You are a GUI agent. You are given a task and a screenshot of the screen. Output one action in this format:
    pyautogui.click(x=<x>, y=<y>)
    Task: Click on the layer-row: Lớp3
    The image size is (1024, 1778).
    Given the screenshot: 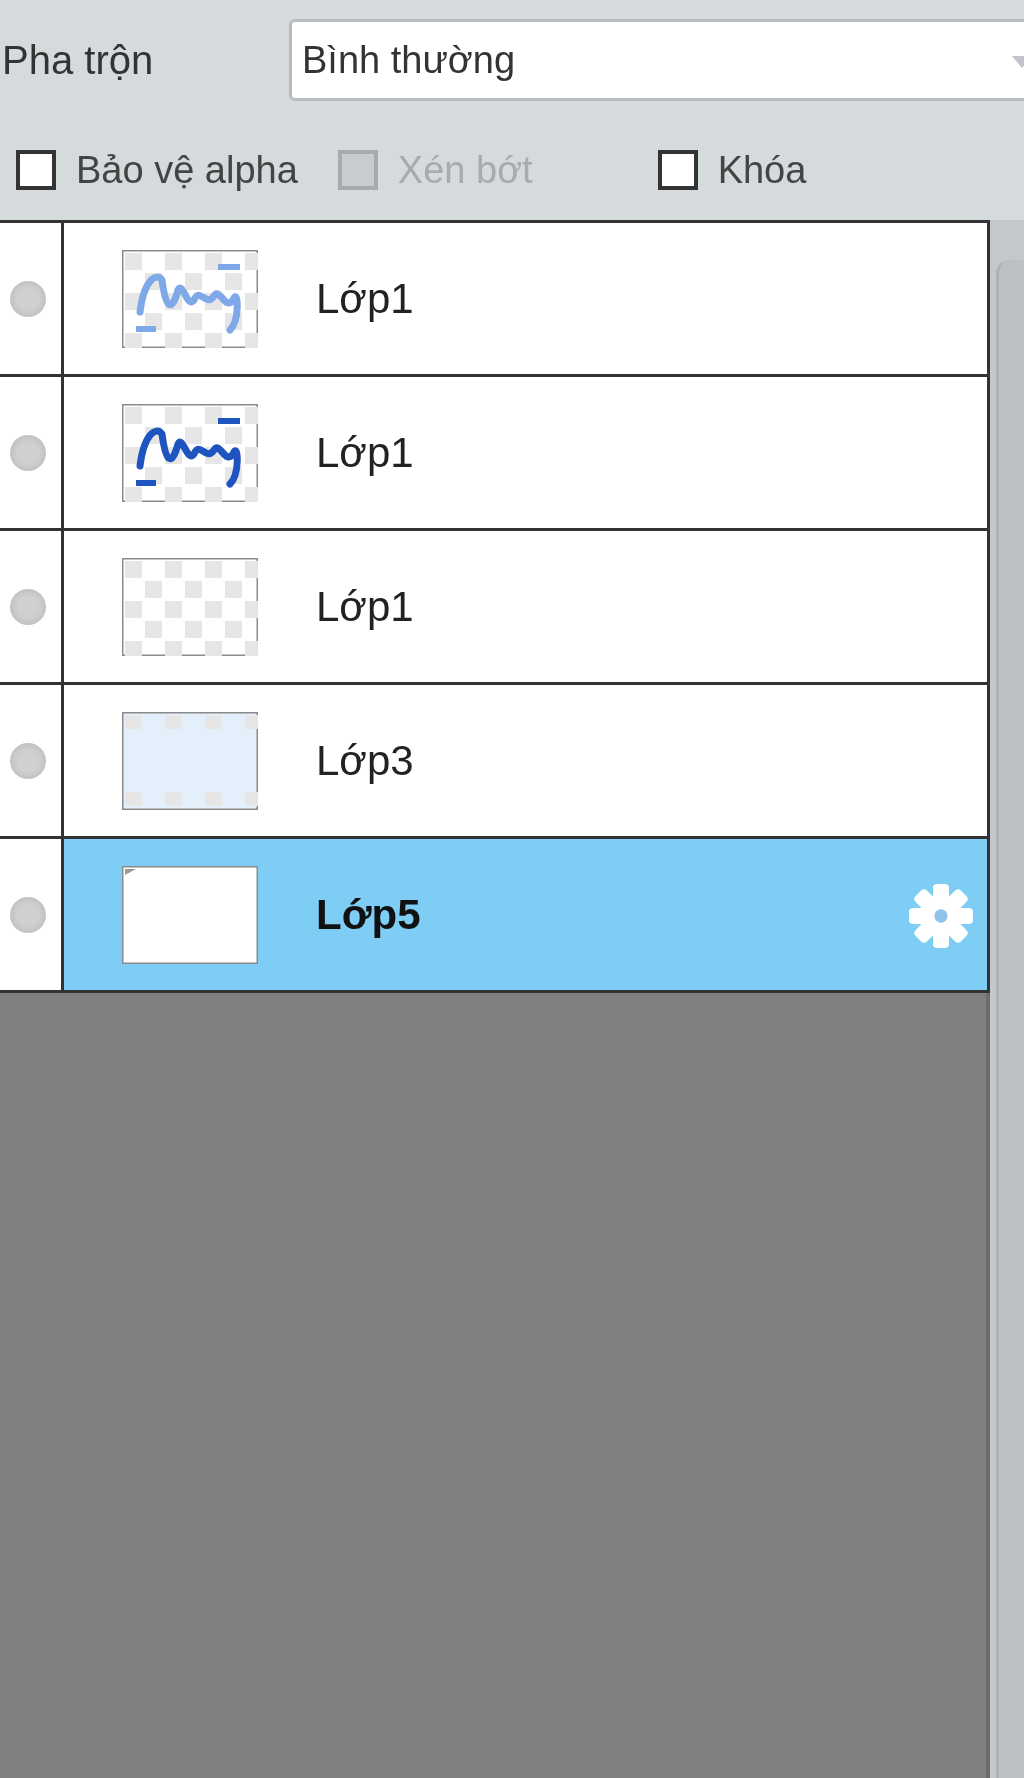 What is the action you would take?
    pyautogui.click(x=527, y=760)
    